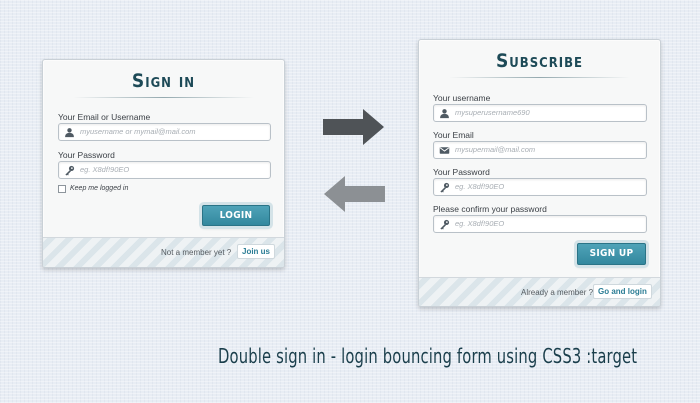 The height and width of the screenshot is (403, 700). What do you see at coordinates (105, 169) in the screenshot?
I see `signin-password-placeholder: eg. X8df!90EO` at bounding box center [105, 169].